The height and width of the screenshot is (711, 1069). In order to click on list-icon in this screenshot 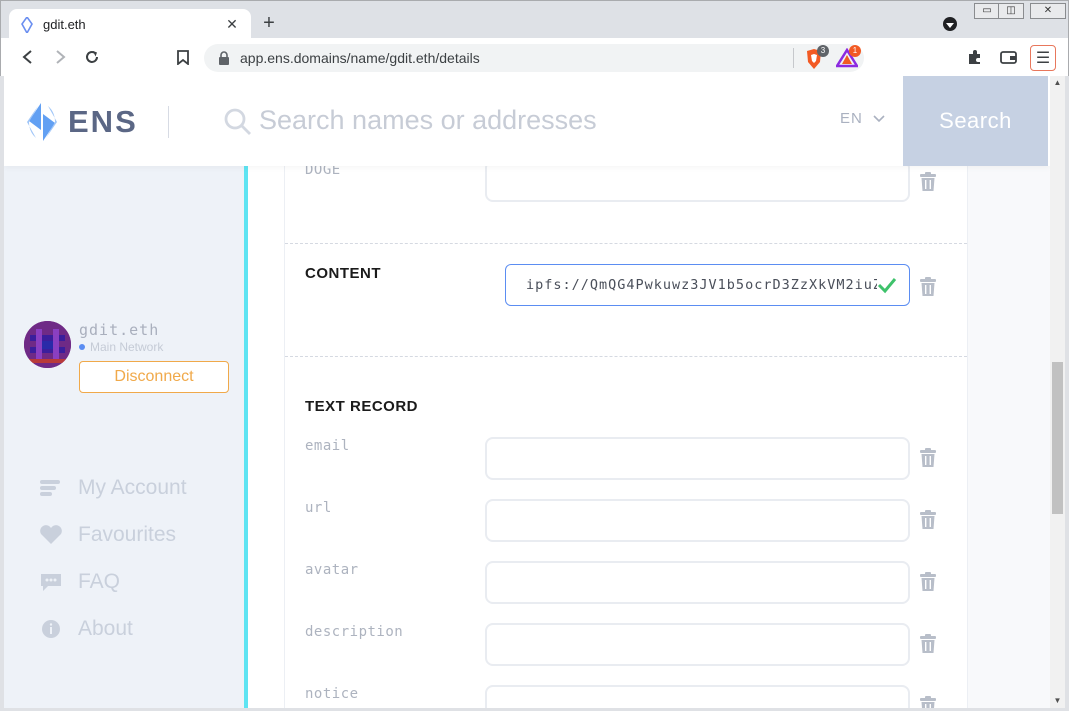, I will do `click(51, 488)`.